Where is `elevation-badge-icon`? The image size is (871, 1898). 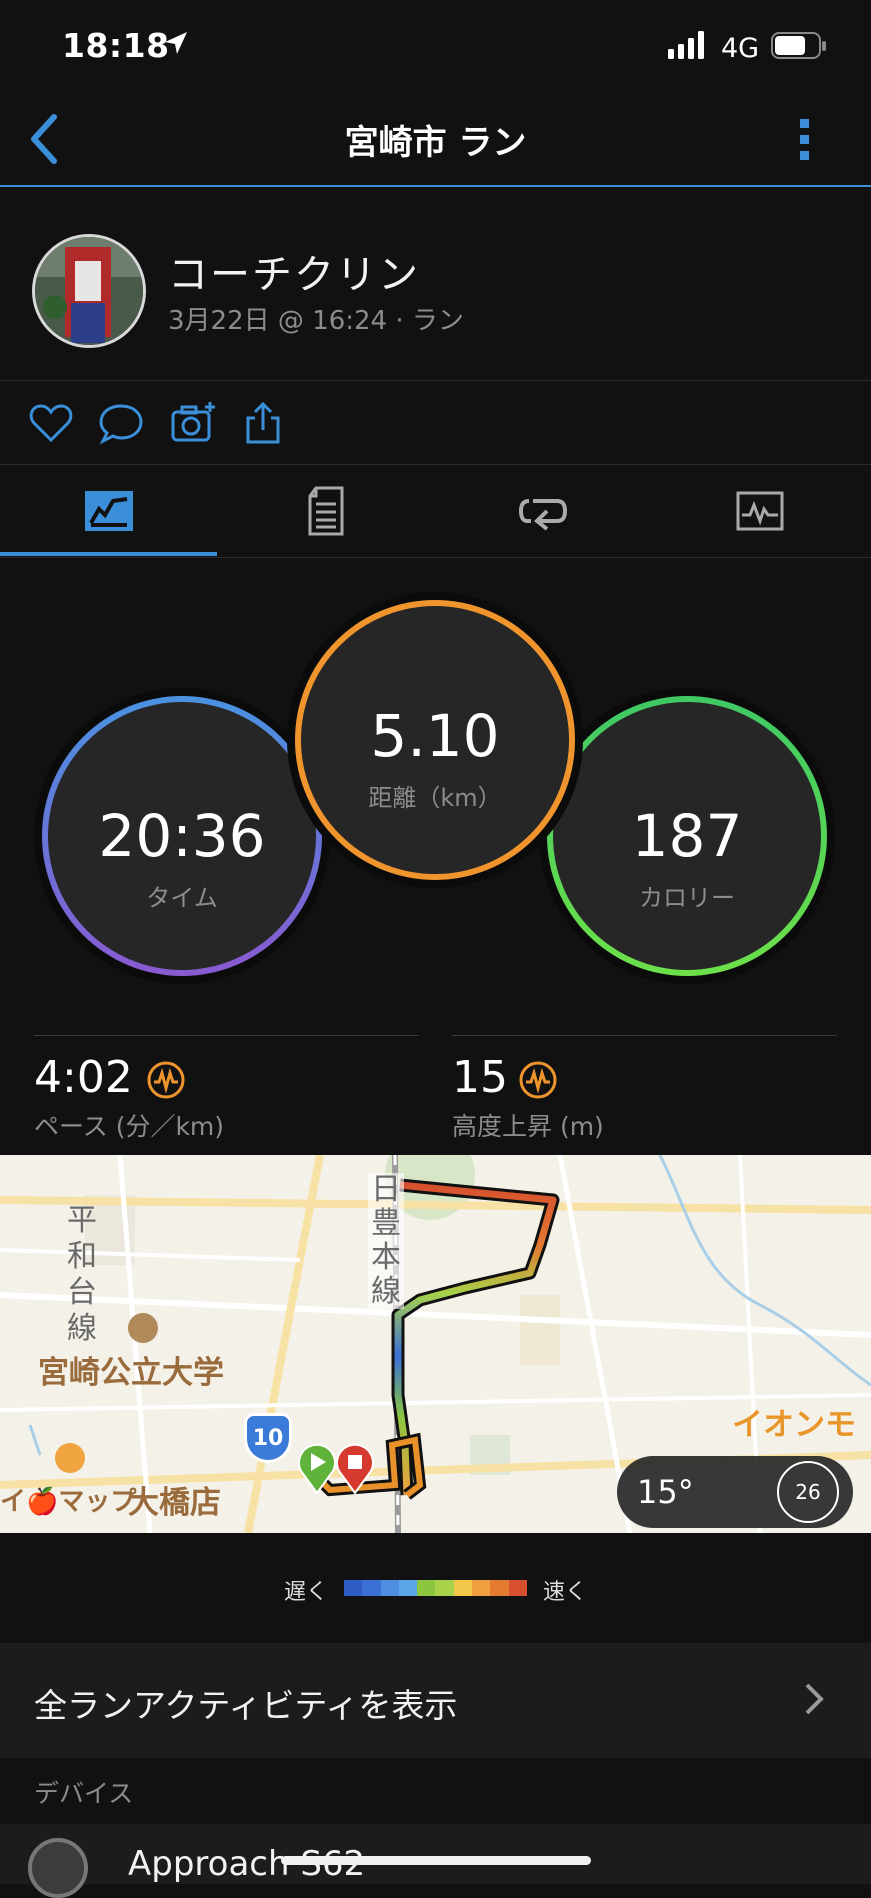 elevation-badge-icon is located at coordinates (538, 1080).